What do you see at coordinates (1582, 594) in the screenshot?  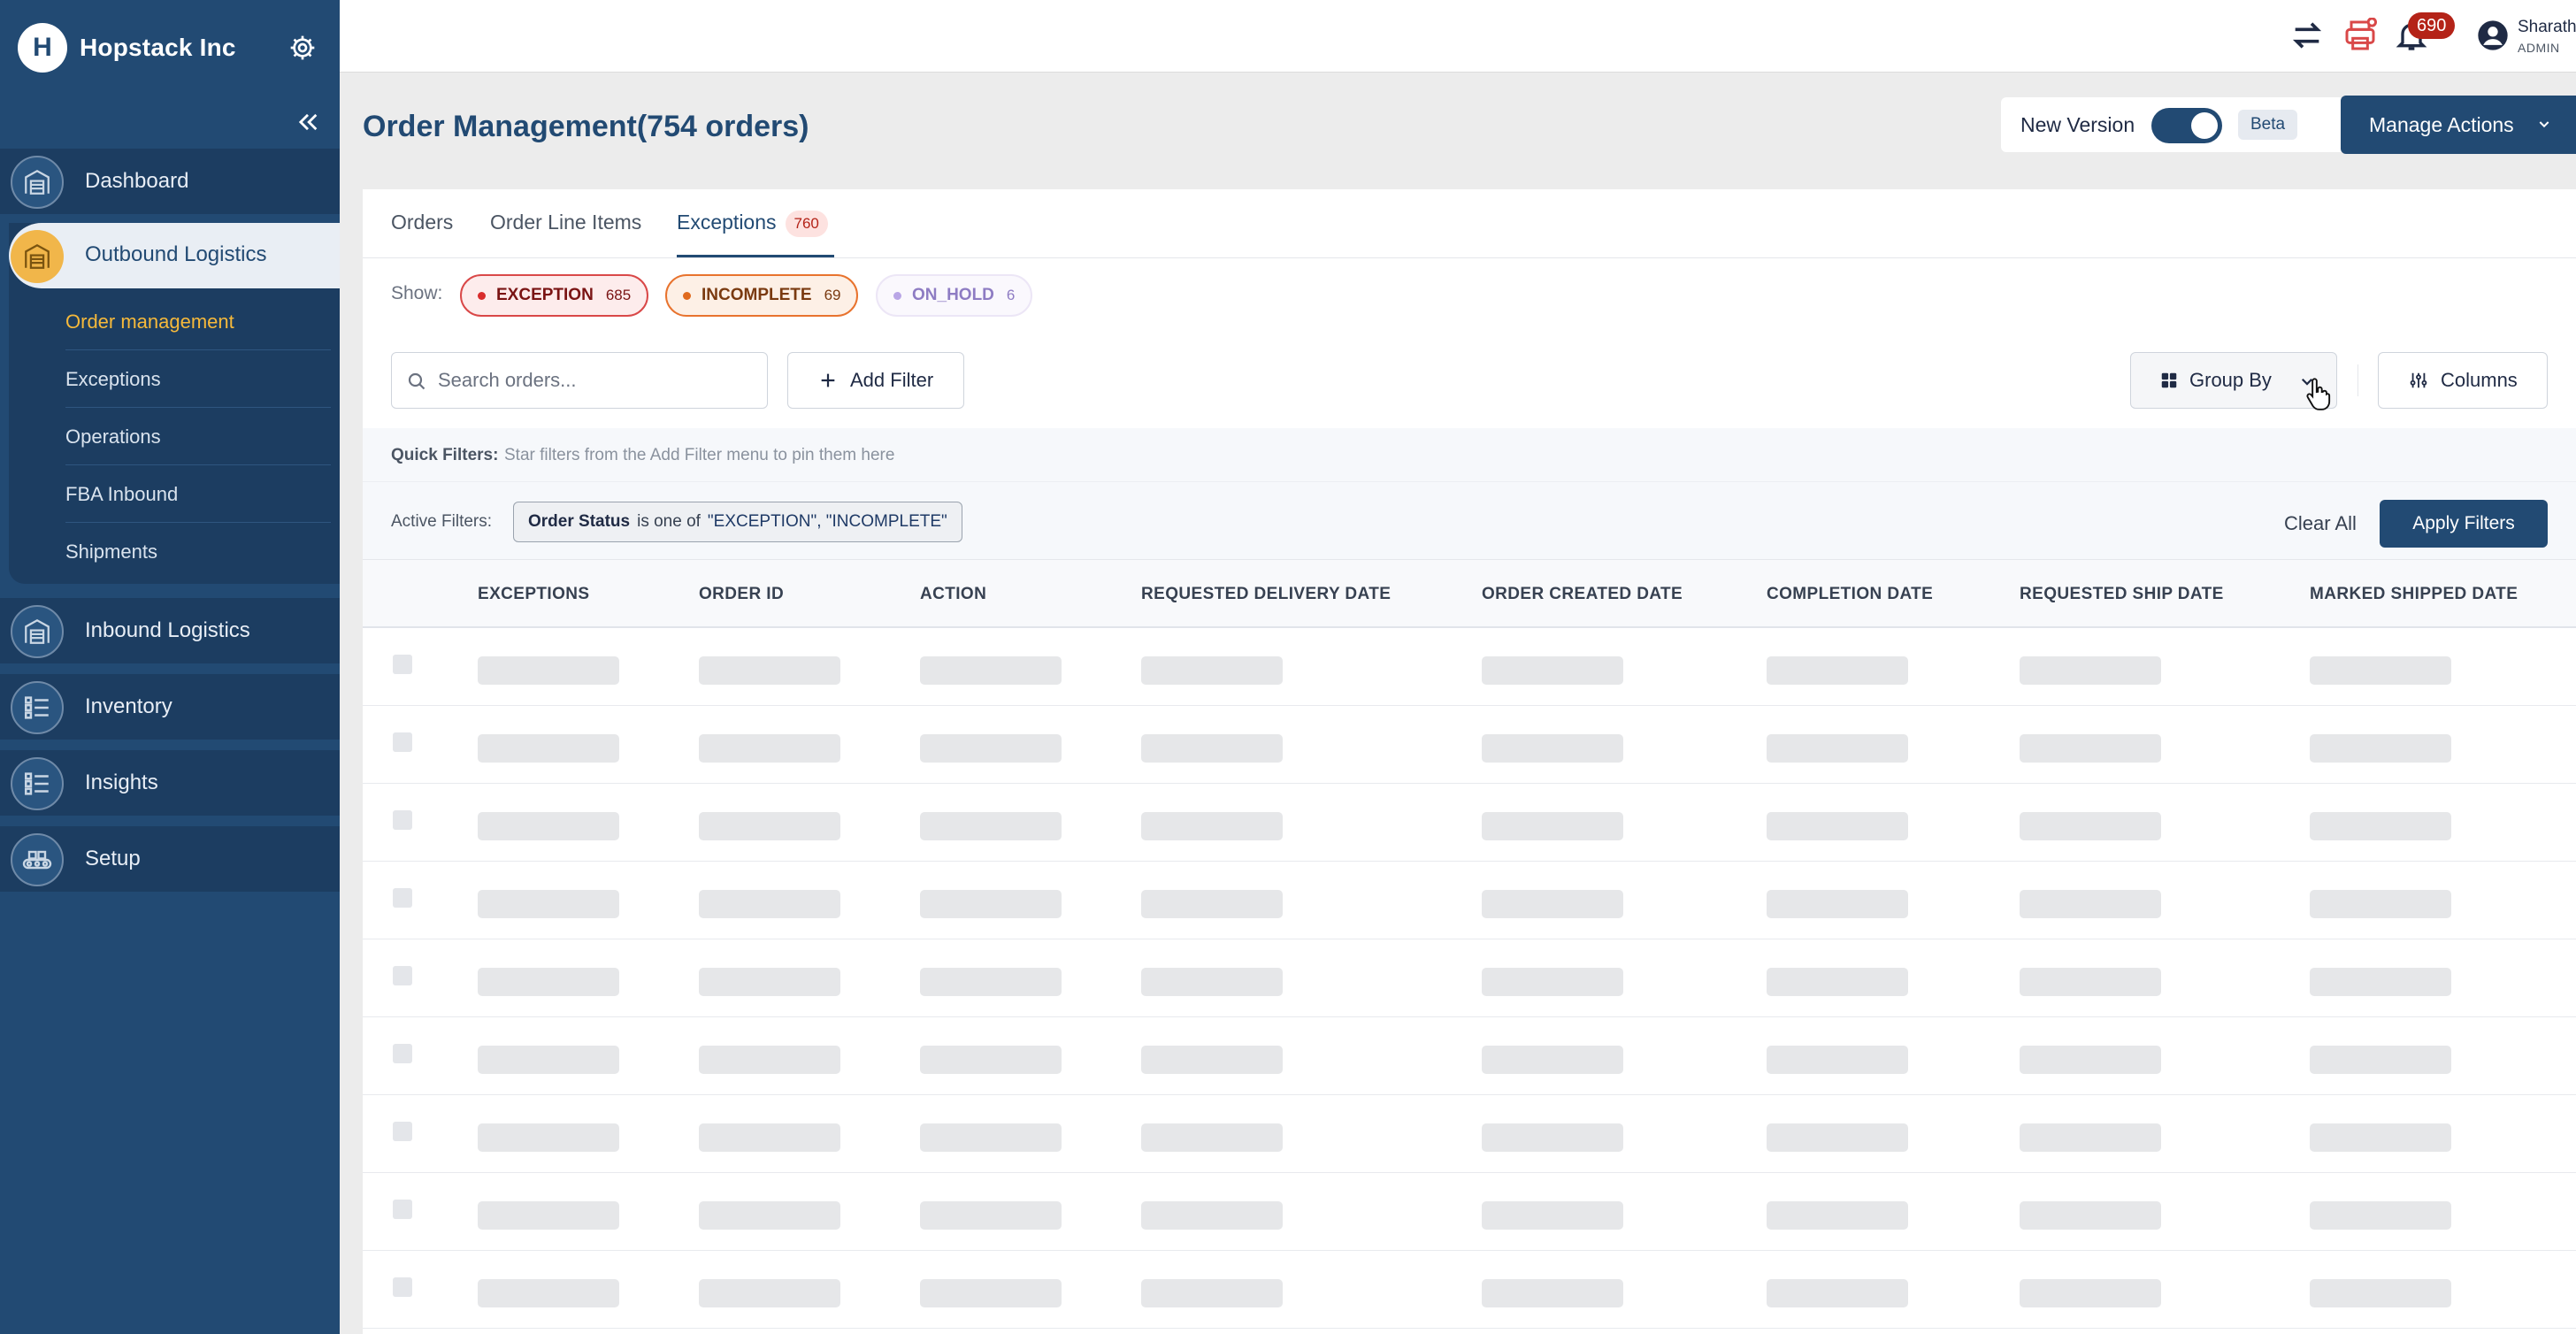 I see `column-header: ORDER CREATED DATE` at bounding box center [1582, 594].